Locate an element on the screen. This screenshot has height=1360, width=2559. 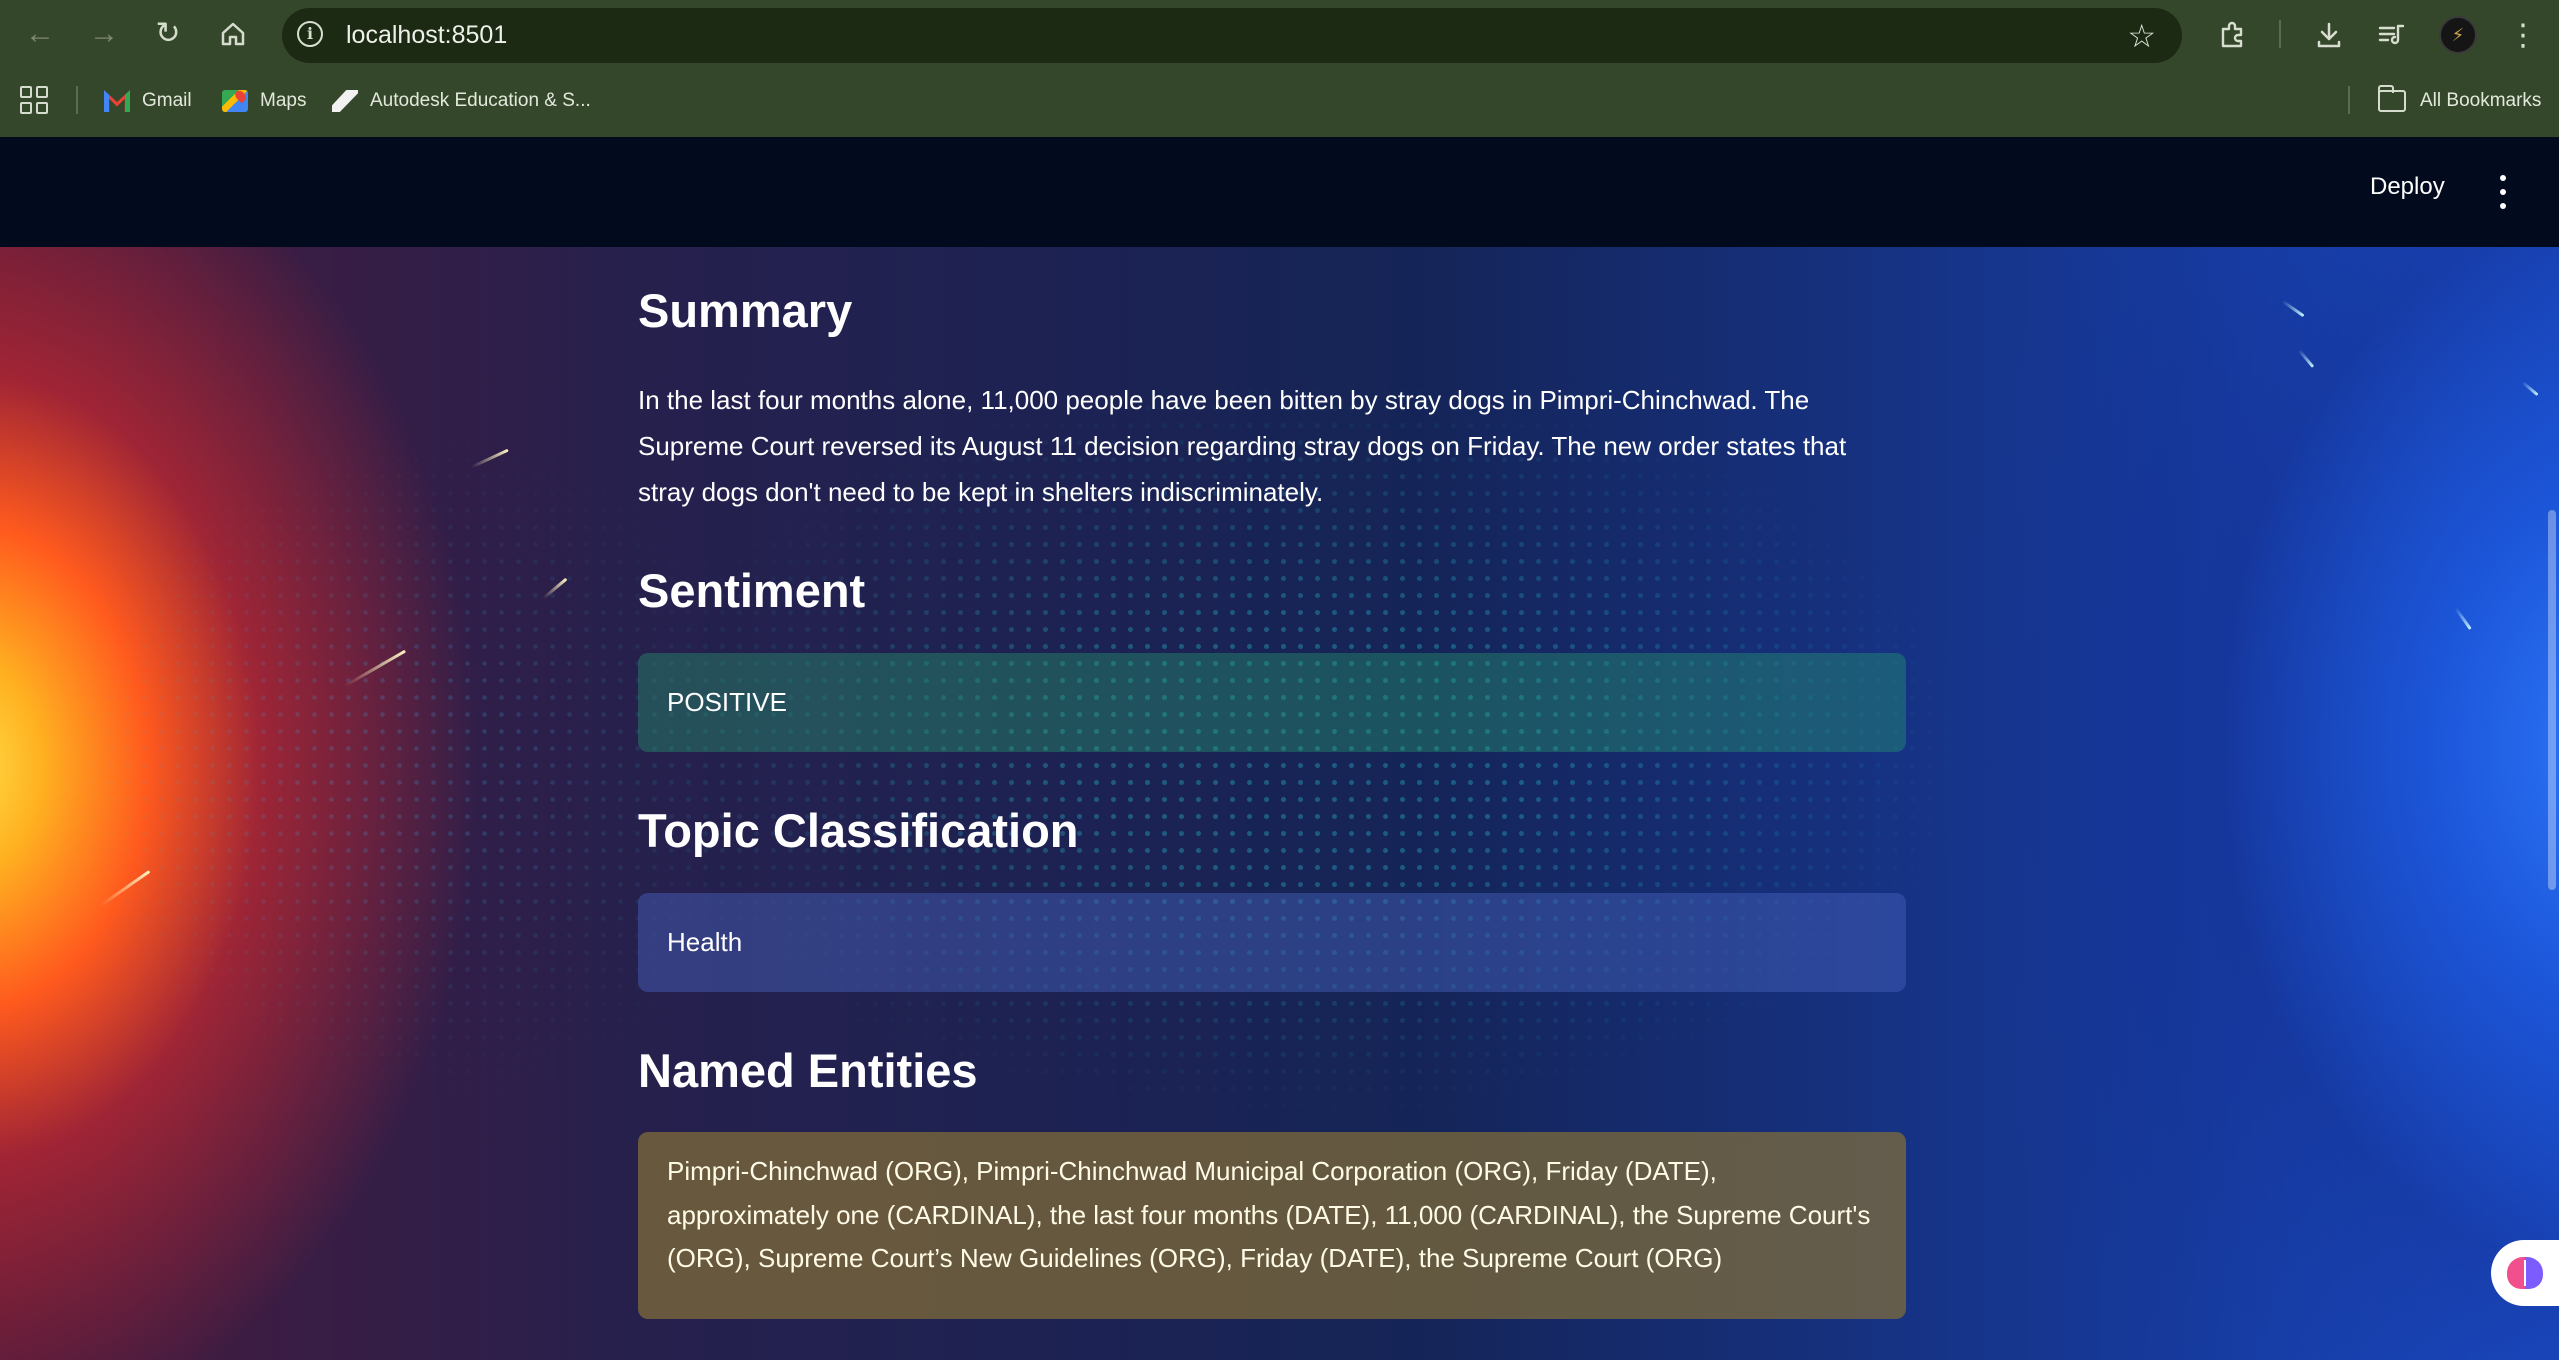
forward-icon: → is located at coordinates (104, 34).